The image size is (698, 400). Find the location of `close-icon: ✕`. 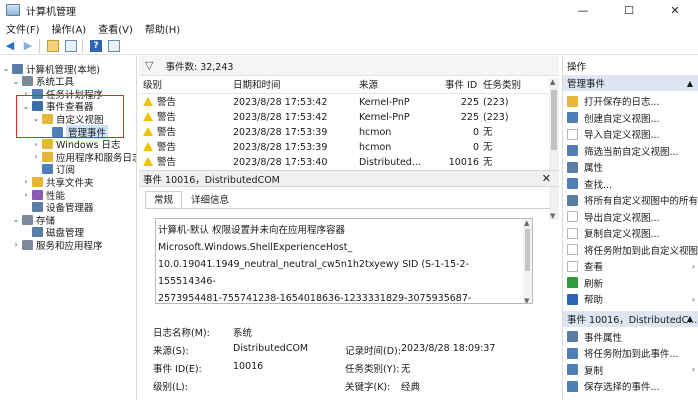

close-icon: ✕ is located at coordinates (546, 178).